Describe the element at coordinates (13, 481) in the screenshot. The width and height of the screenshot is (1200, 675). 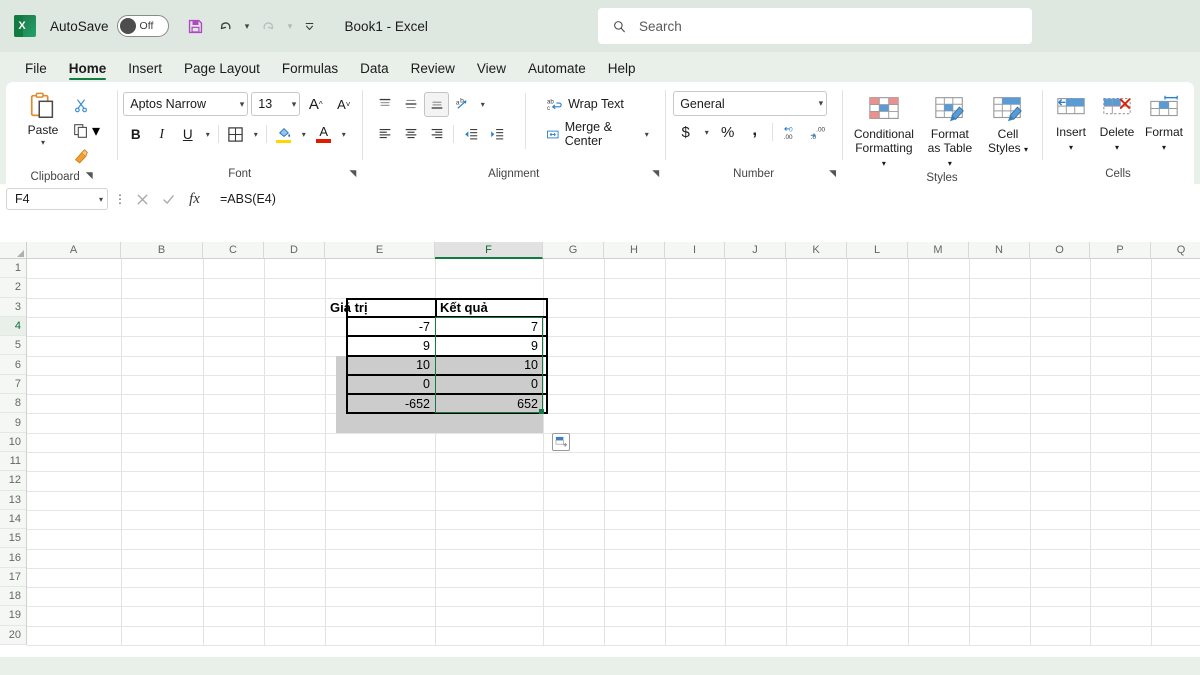
I see `row-header-12: 12` at that location.